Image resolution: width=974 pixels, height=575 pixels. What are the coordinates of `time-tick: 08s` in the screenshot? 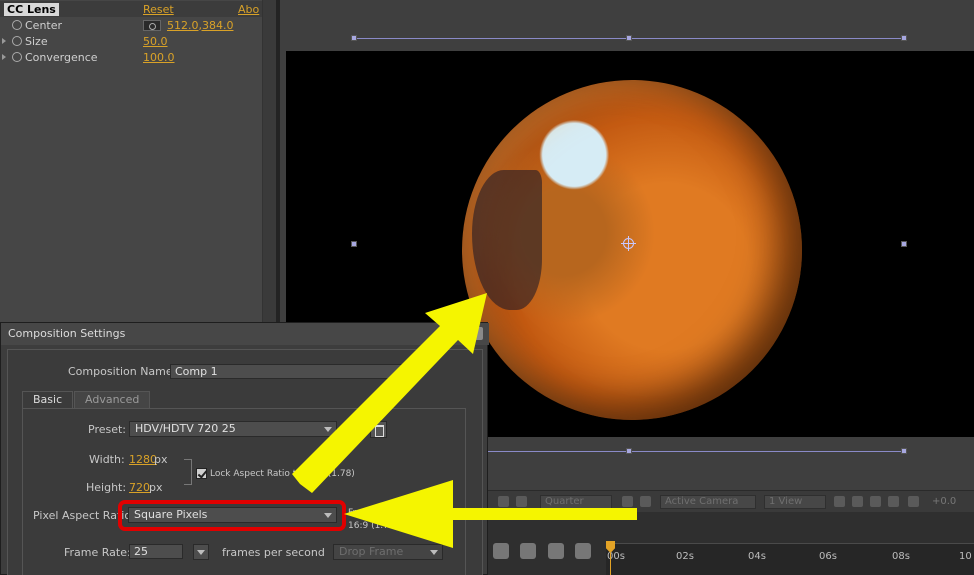 It's located at (901, 556).